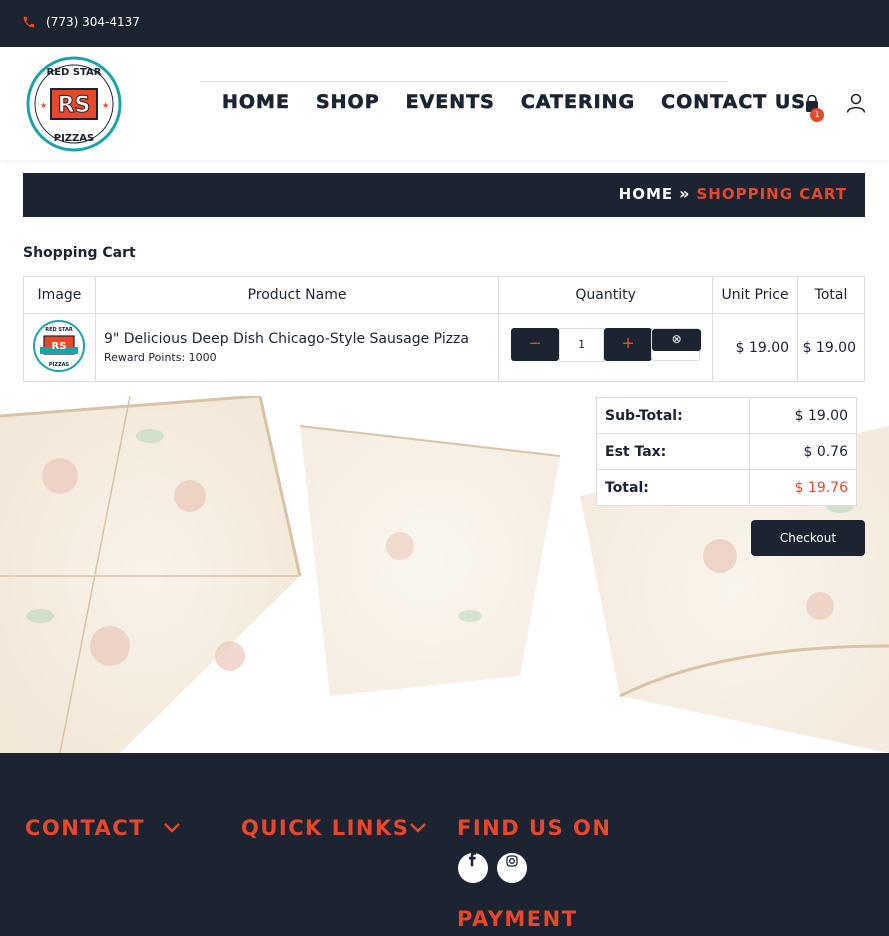 The image size is (889, 936). I want to click on reward-points: Reward Points: 1000, so click(160, 357).